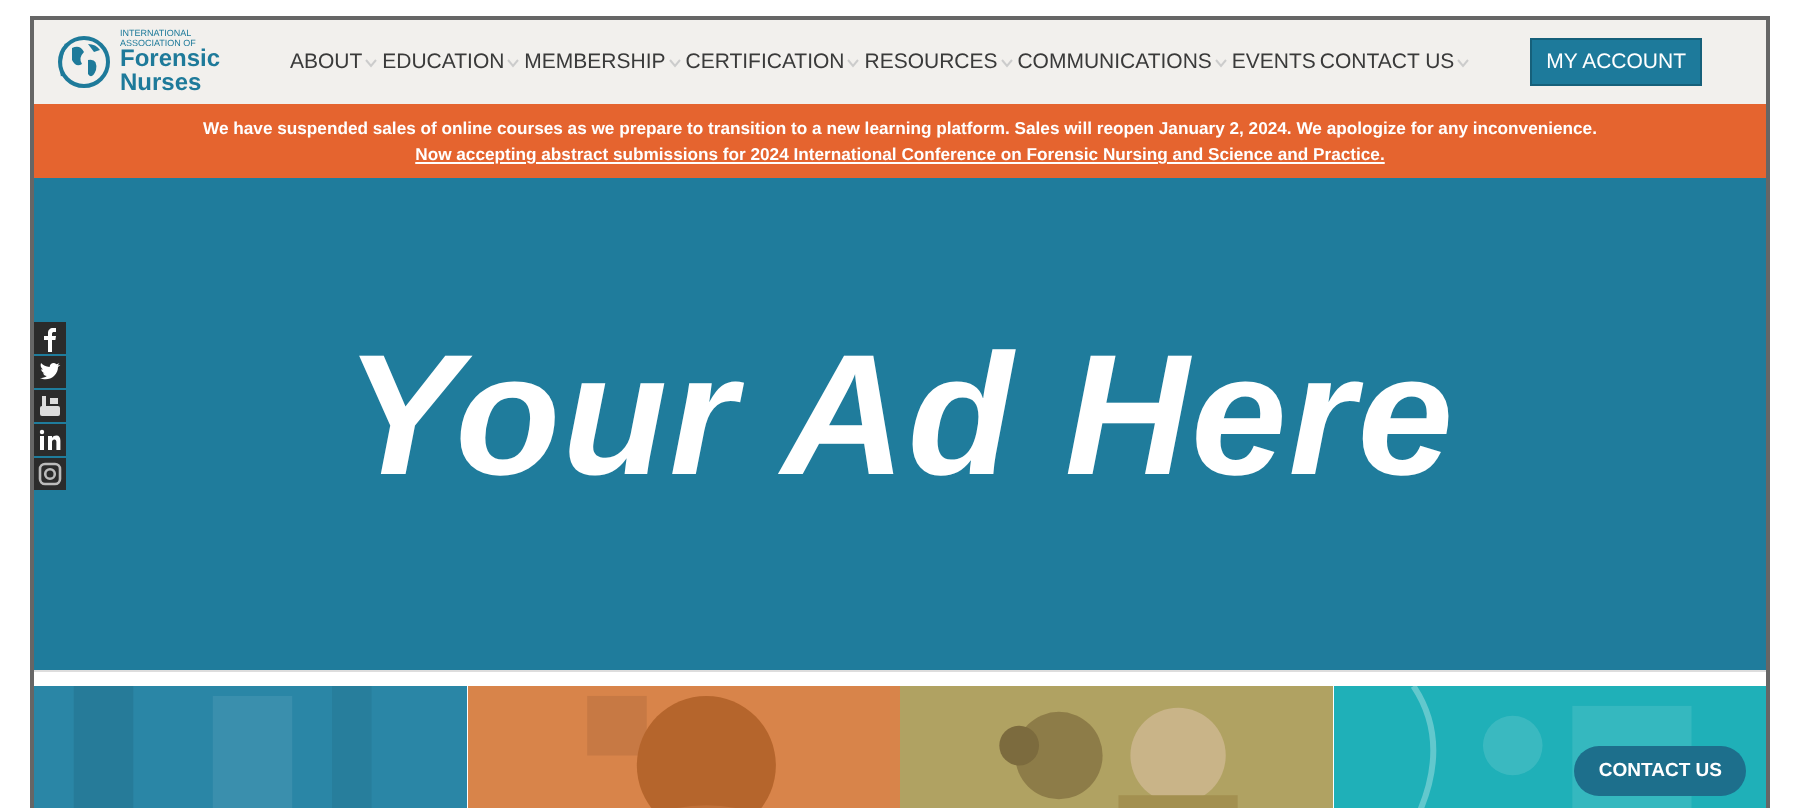 This screenshot has height=808, width=1794. What do you see at coordinates (1122, 62) in the screenshot?
I see `nav-link: COMMUNICATIONS` at bounding box center [1122, 62].